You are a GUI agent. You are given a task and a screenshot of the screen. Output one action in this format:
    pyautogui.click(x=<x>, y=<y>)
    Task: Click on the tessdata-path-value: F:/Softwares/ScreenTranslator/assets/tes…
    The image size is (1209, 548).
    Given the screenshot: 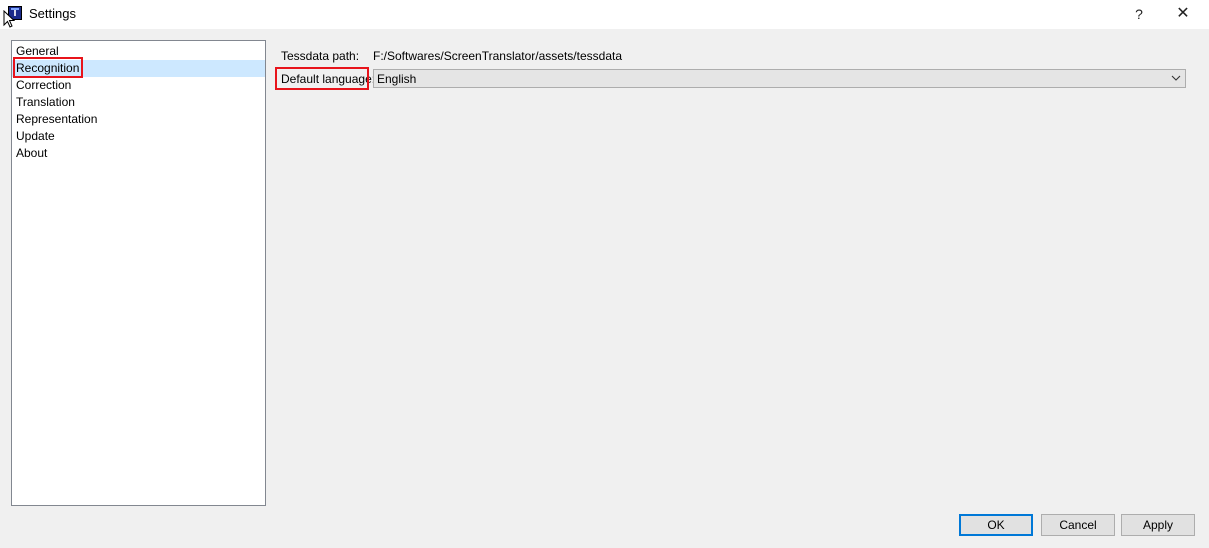 What is the action you would take?
    pyautogui.click(x=497, y=56)
    